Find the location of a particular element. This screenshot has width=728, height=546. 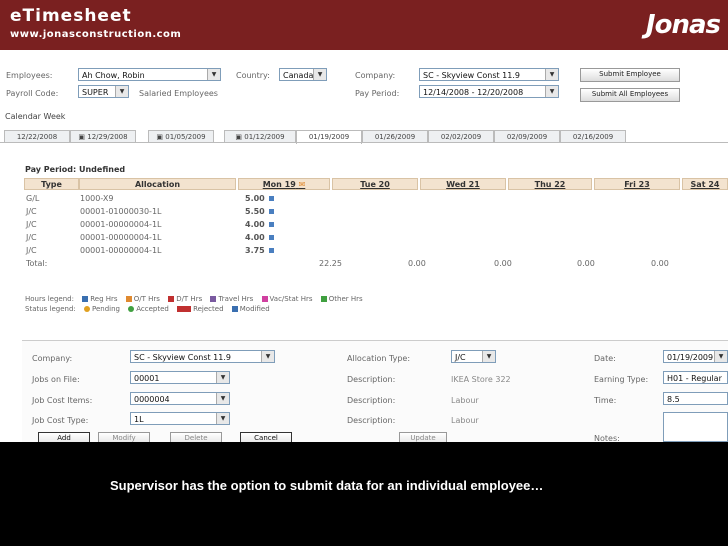

payroll-code-description: Salaried Employees is located at coordinates (178, 93).